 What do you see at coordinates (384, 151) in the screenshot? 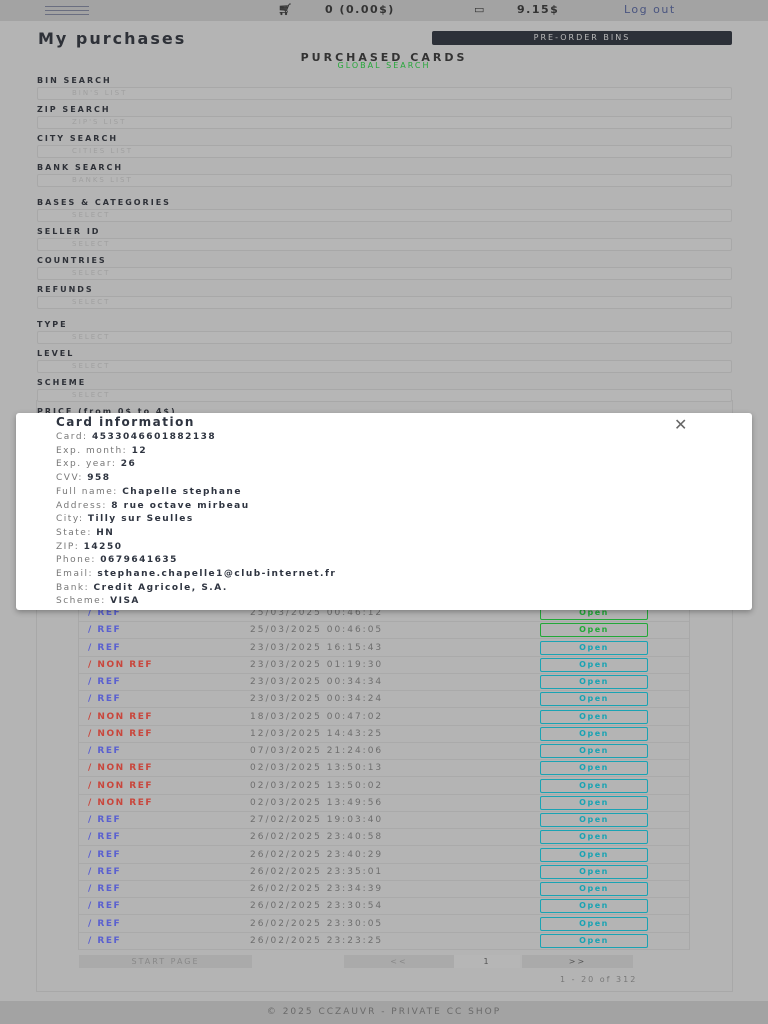
I see `filter-input: CITIES LIST` at bounding box center [384, 151].